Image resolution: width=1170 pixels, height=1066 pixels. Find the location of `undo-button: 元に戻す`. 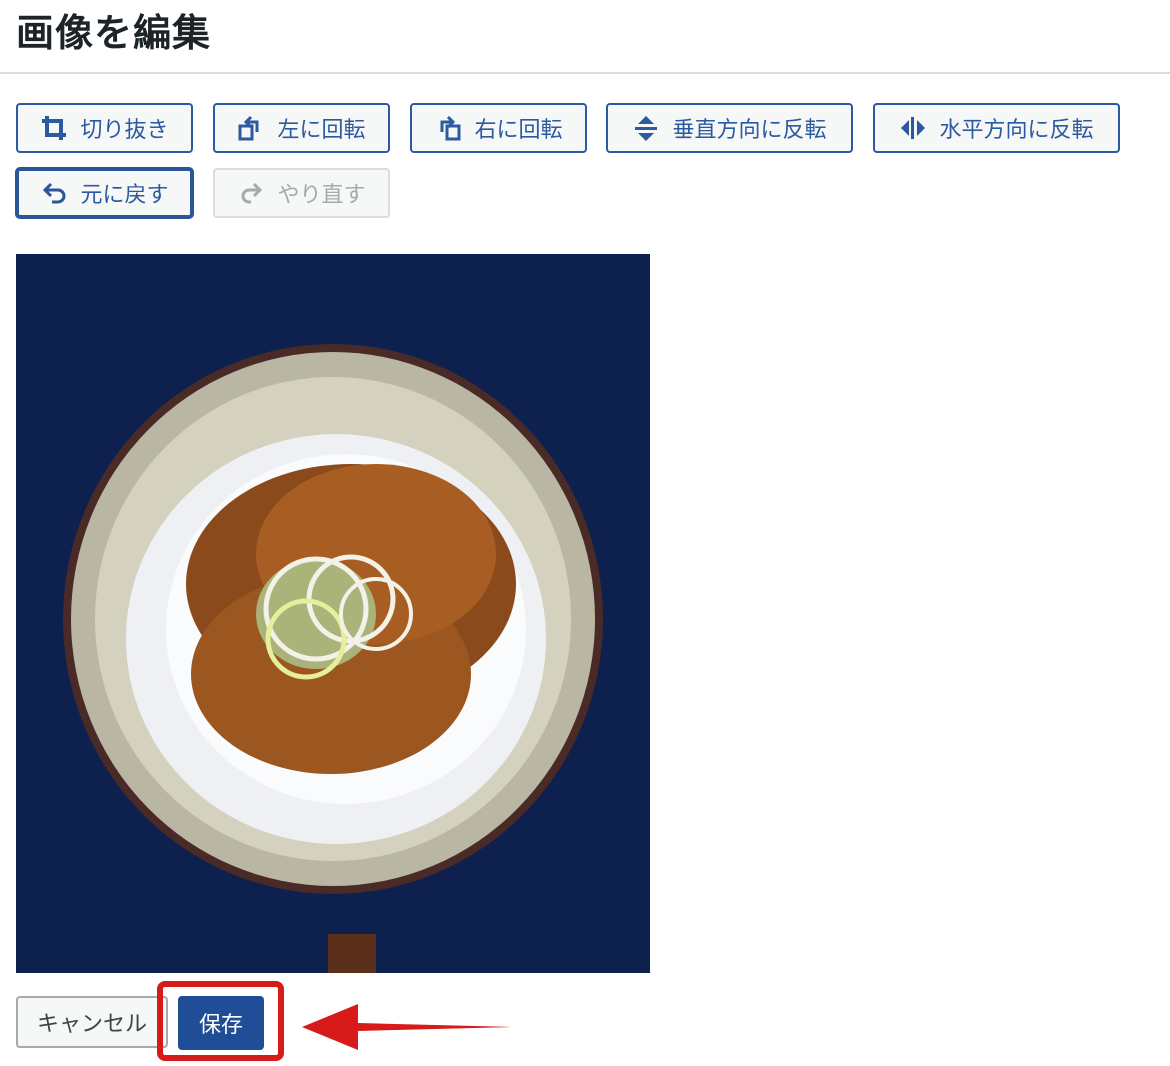

undo-button: 元に戻す is located at coordinates (104, 193).